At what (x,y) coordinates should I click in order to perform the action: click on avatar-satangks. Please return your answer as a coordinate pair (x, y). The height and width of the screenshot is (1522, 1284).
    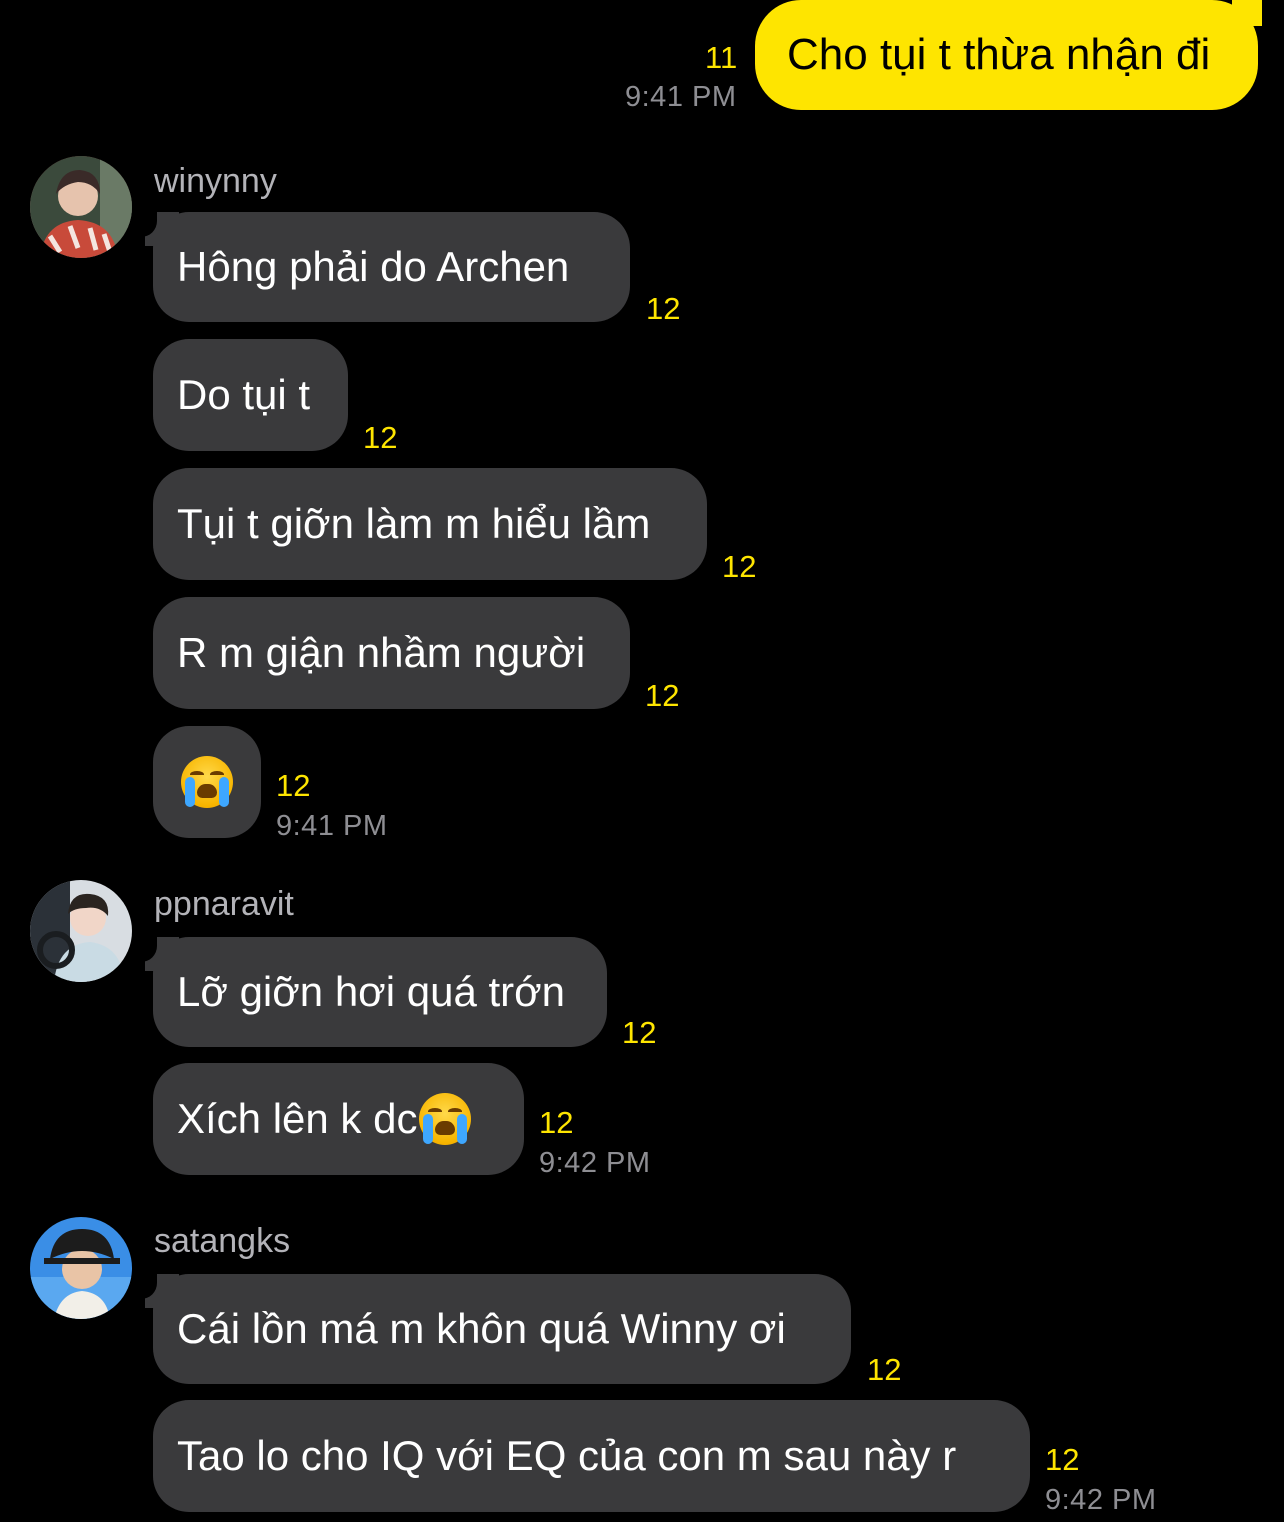
    Looking at the image, I should click on (81, 1268).